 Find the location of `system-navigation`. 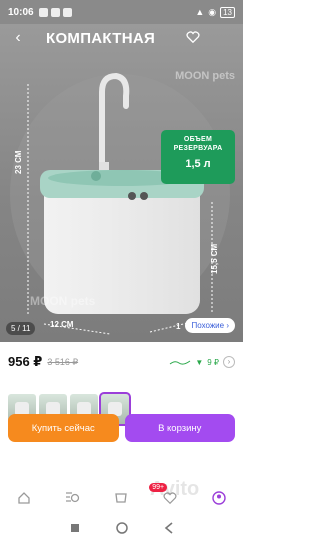

system-navigation is located at coordinates (121, 528).